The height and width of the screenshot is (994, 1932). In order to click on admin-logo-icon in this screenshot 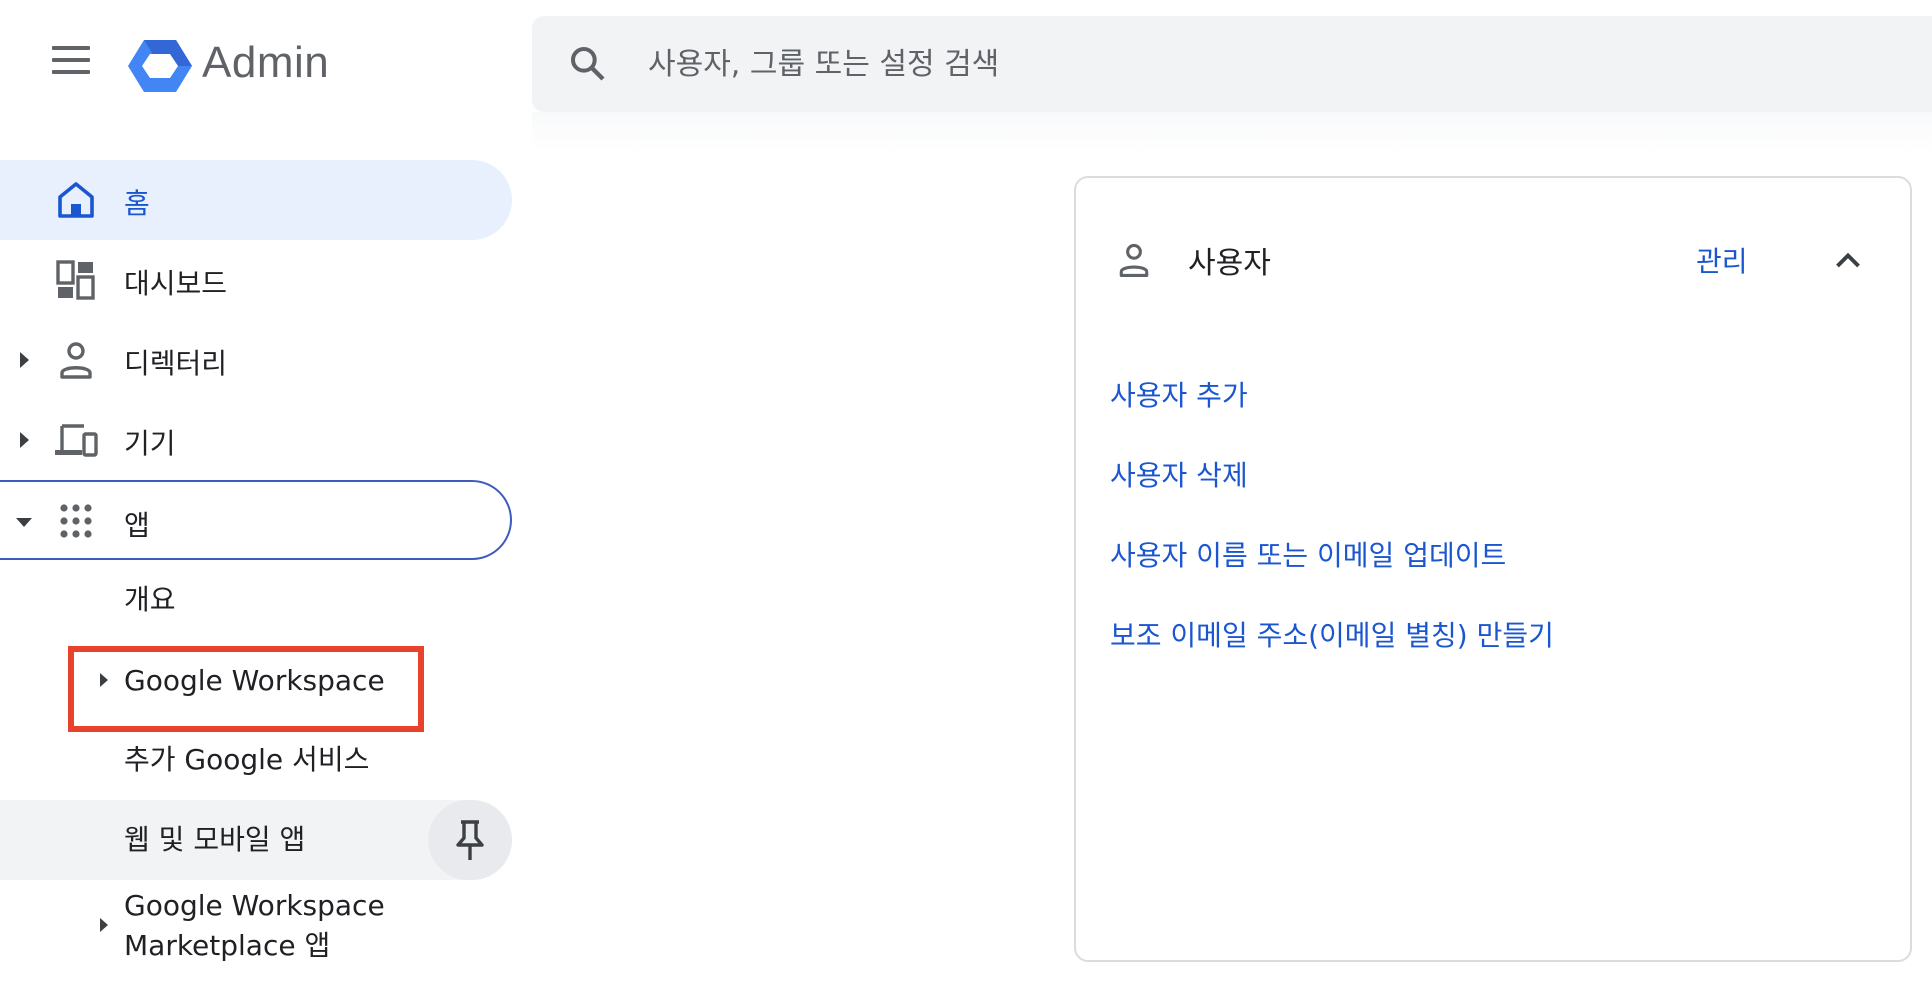, I will do `click(160, 66)`.